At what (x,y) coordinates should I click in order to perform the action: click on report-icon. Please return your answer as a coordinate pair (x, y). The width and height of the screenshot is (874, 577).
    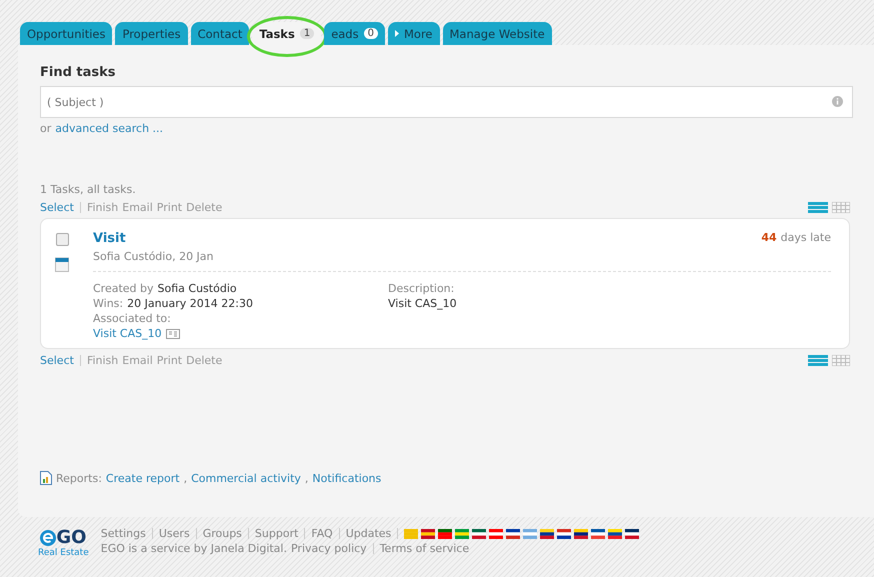
    Looking at the image, I should click on (46, 478).